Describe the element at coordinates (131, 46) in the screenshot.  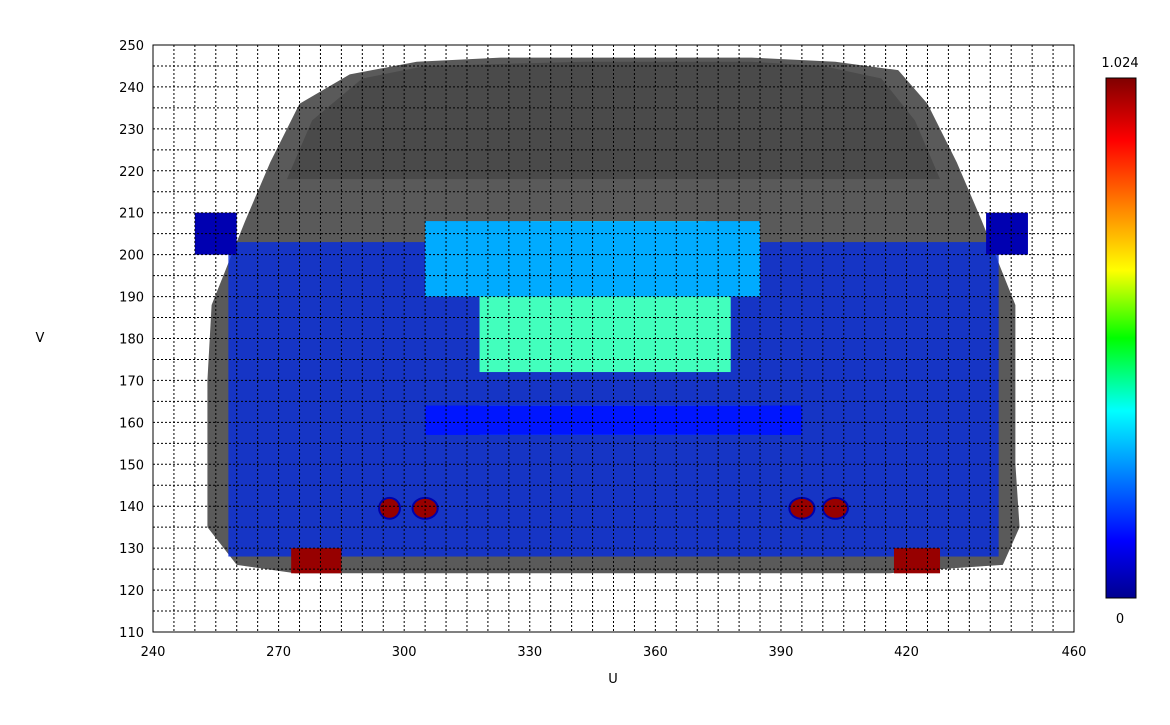
I see `y-tick-label: 250` at that location.